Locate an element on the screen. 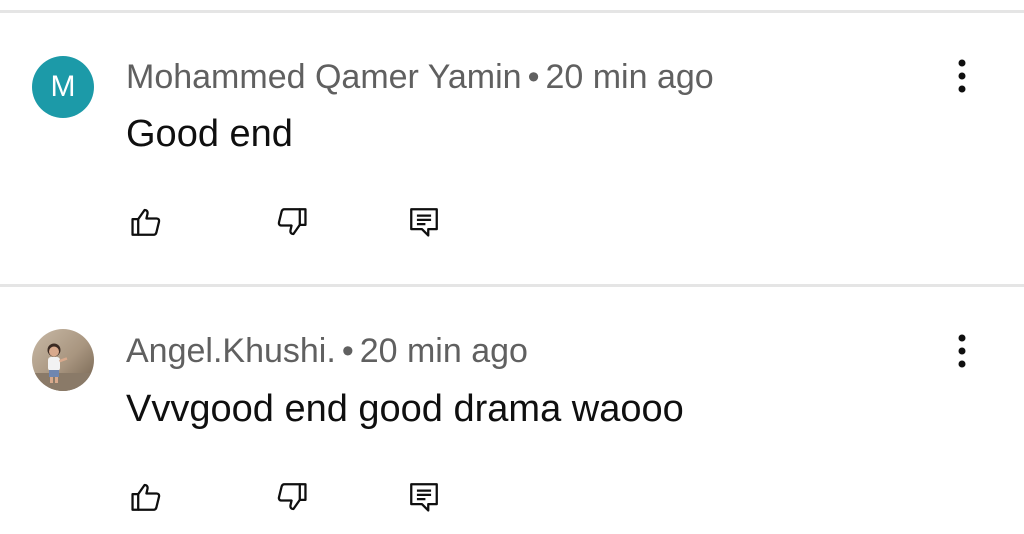 This screenshot has width=1024, height=534. avatar is located at coordinates (63, 360).